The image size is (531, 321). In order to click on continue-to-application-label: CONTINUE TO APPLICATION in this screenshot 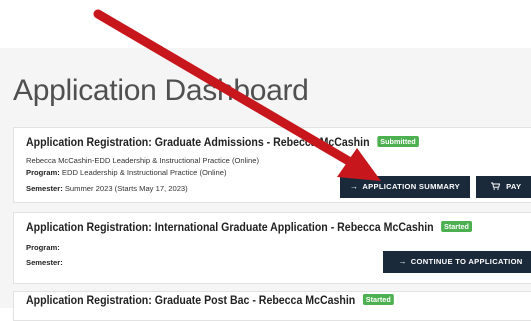, I will do `click(466, 261)`.